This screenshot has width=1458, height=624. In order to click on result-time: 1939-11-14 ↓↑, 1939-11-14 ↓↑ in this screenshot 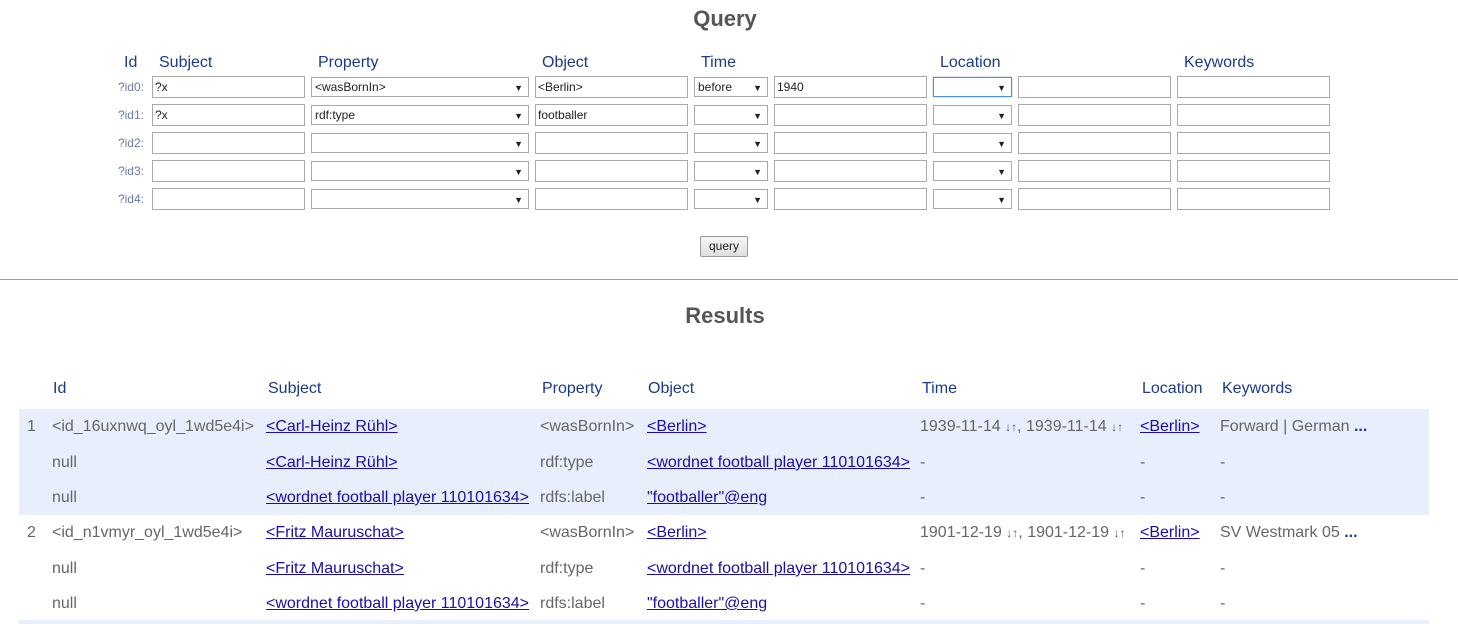, I will do `click(1022, 426)`.